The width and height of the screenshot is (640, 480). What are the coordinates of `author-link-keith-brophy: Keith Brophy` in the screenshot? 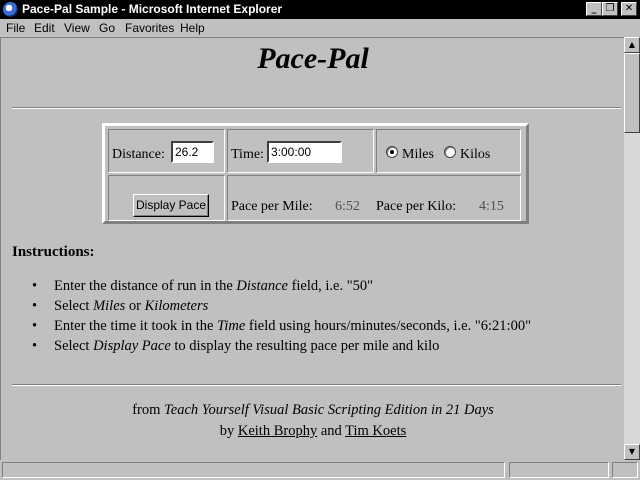 It's located at (277, 431).